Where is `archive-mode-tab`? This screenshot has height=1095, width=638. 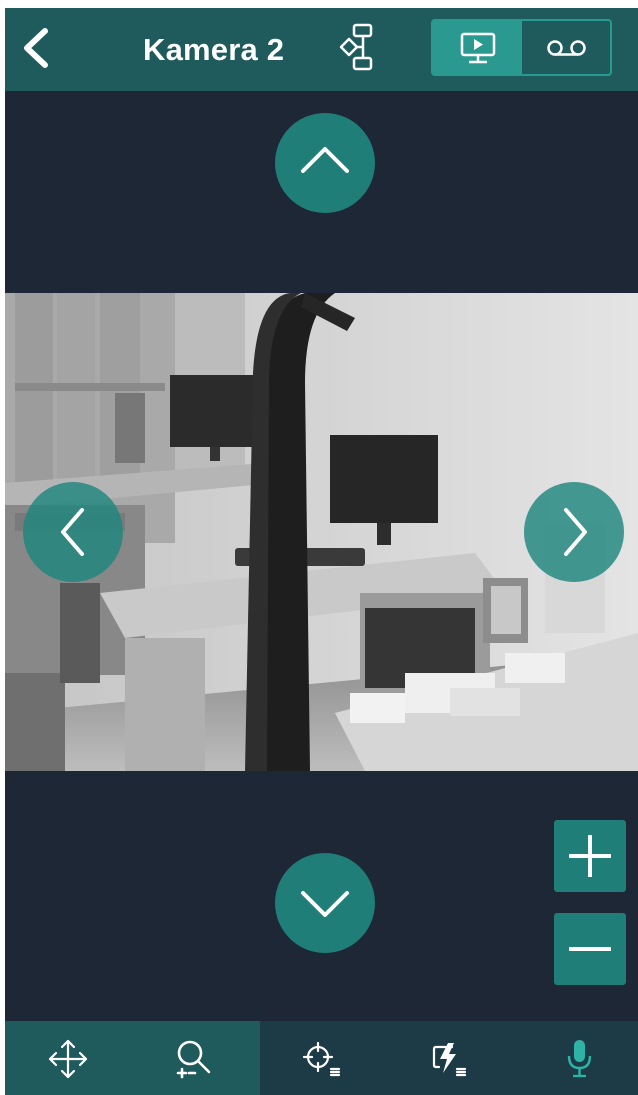 archive-mode-tab is located at coordinates (566, 47).